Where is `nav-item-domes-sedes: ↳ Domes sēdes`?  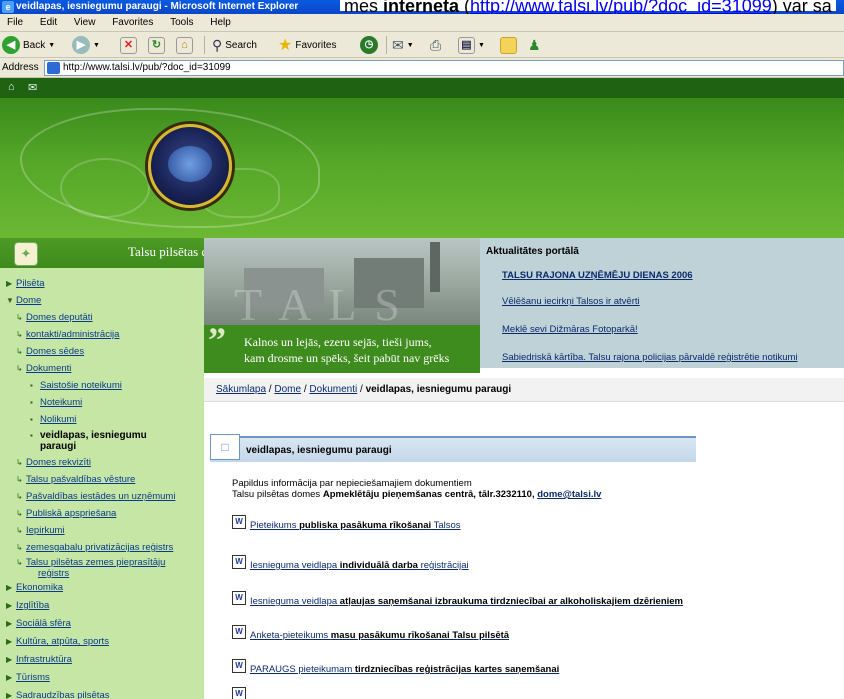
nav-item-domes-sedes: ↳ Domes sēdes is located at coordinates (50, 351).